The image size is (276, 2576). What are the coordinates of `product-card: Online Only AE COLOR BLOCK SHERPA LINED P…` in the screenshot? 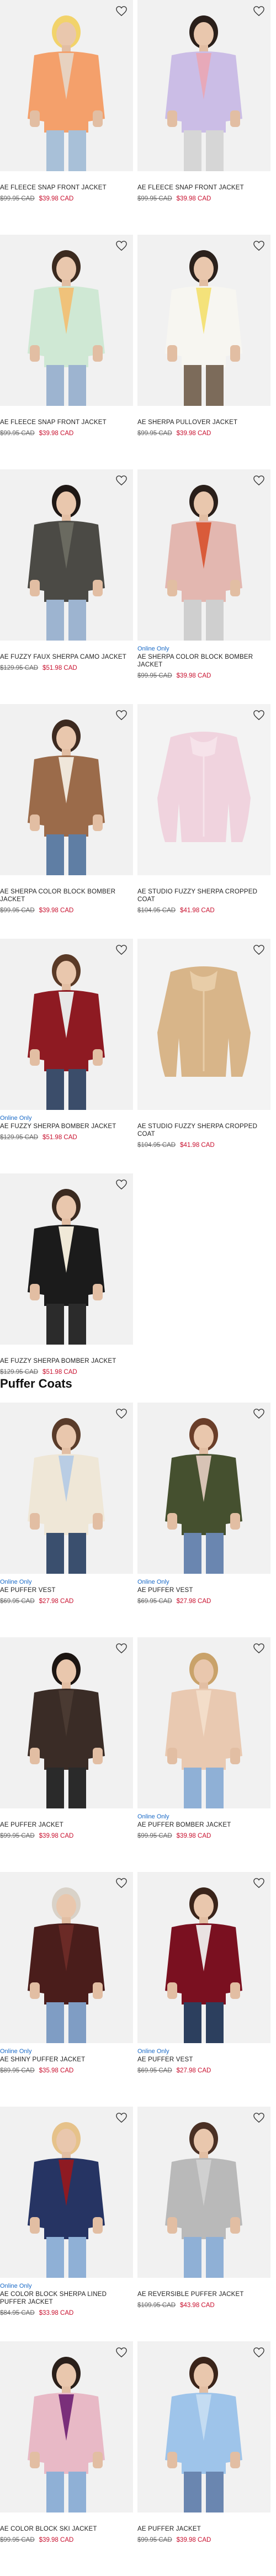 It's located at (66, 2224).